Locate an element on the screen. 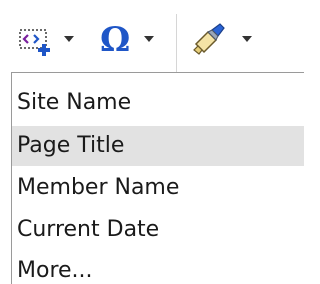 Image resolution: width=320 pixels, height=284 pixels. menu-item-member-name: Member Name is located at coordinates (158, 188).